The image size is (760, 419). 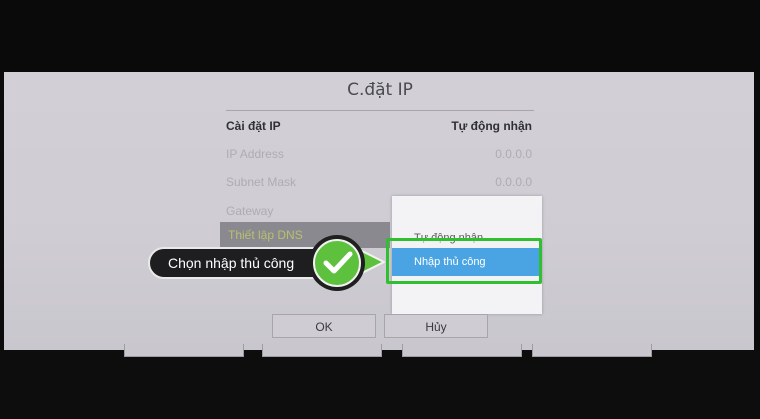 What do you see at coordinates (324, 326) in the screenshot?
I see `ok-button: OK` at bounding box center [324, 326].